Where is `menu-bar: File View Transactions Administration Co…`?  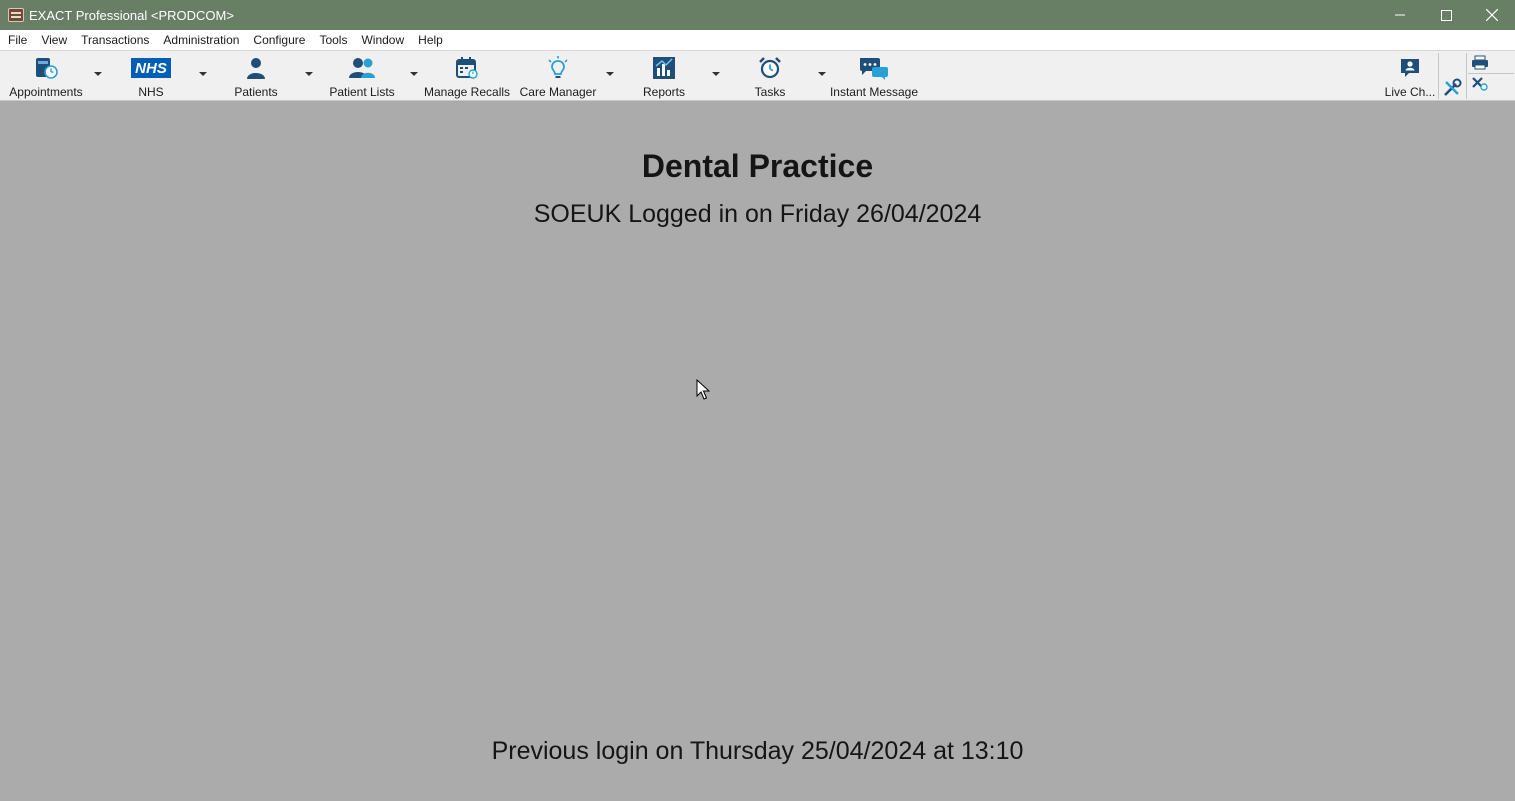
menu-bar: File View Transactions Administration Co… is located at coordinates (757, 40).